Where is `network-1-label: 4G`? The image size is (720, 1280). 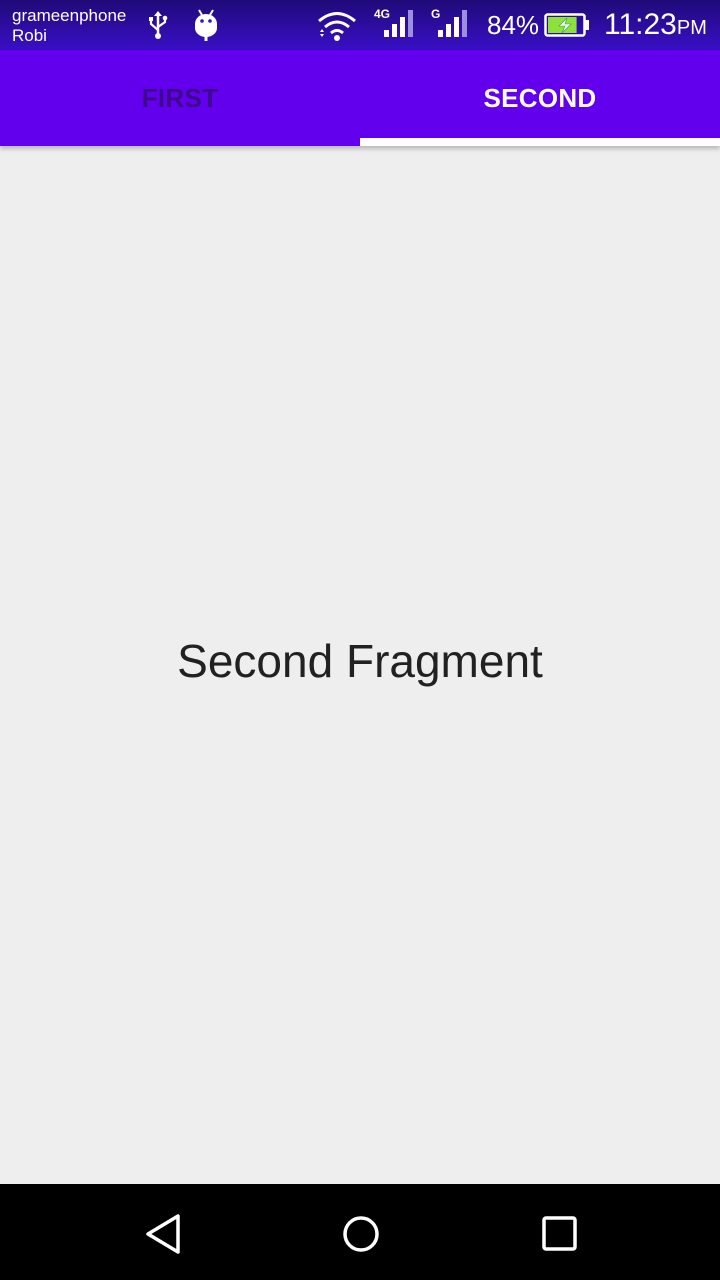 network-1-label: 4G is located at coordinates (382, 14).